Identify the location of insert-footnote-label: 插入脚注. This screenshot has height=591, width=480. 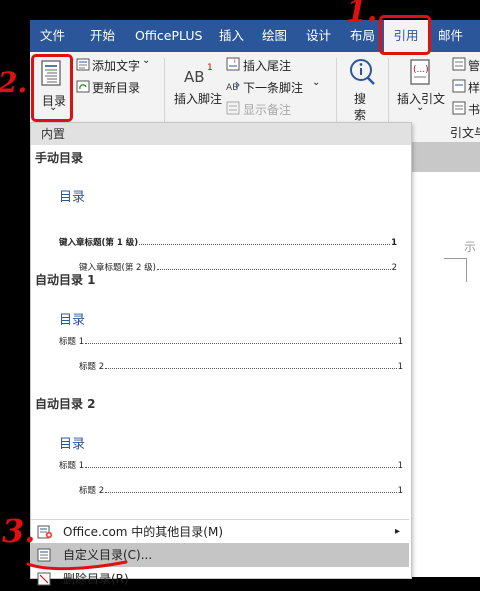
(198, 99).